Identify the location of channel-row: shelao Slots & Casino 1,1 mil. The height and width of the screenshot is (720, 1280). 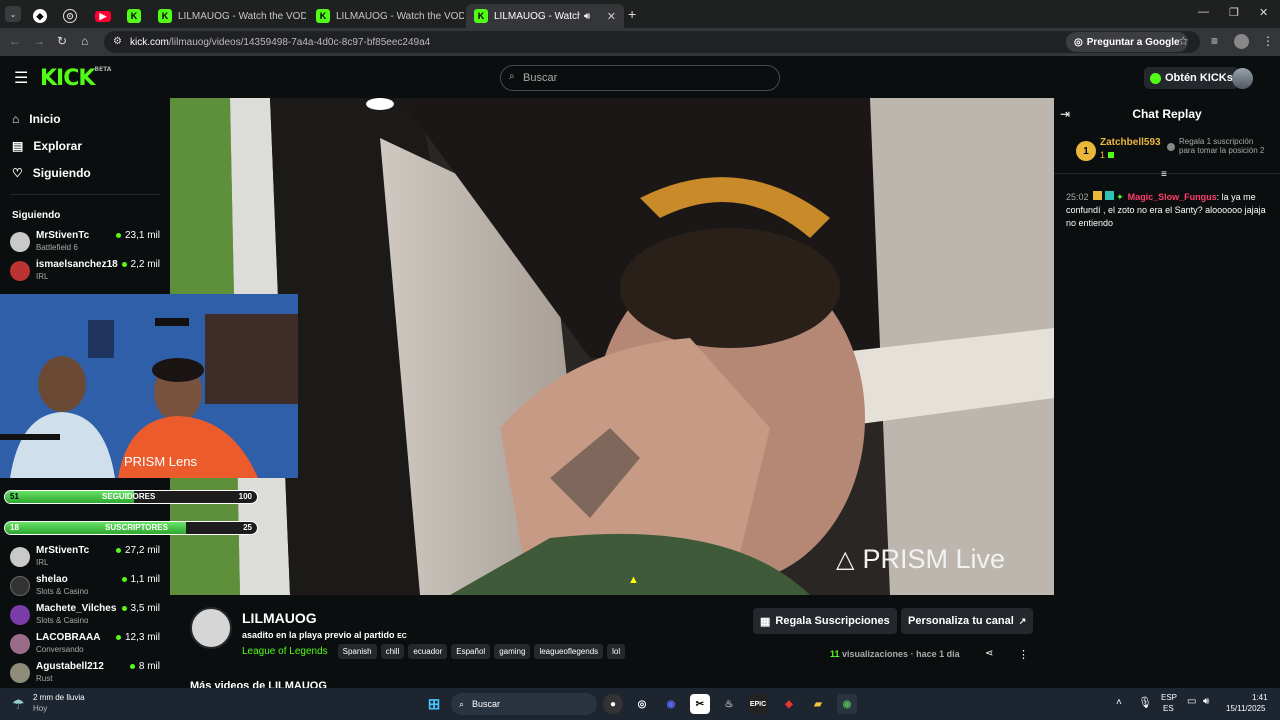
(85, 586).